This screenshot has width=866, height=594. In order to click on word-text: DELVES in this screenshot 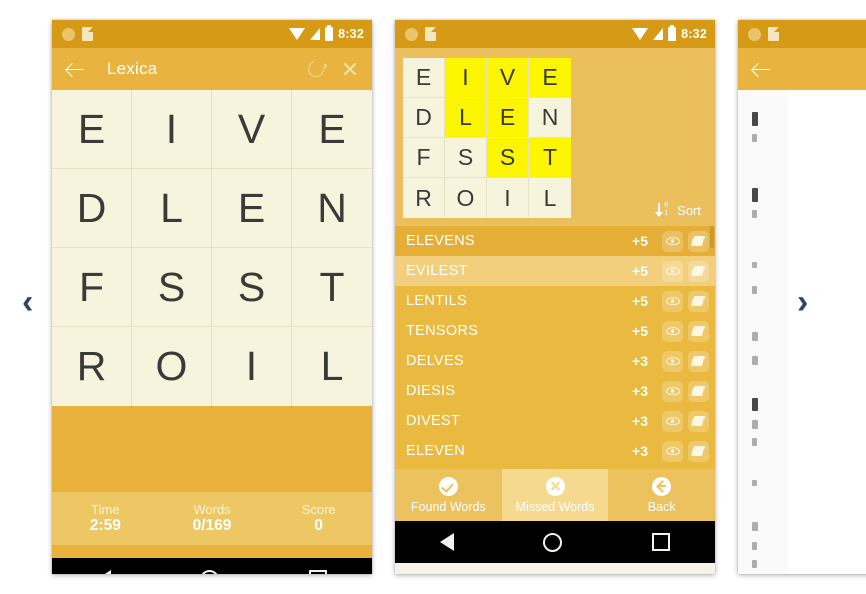, I will do `click(435, 361)`.